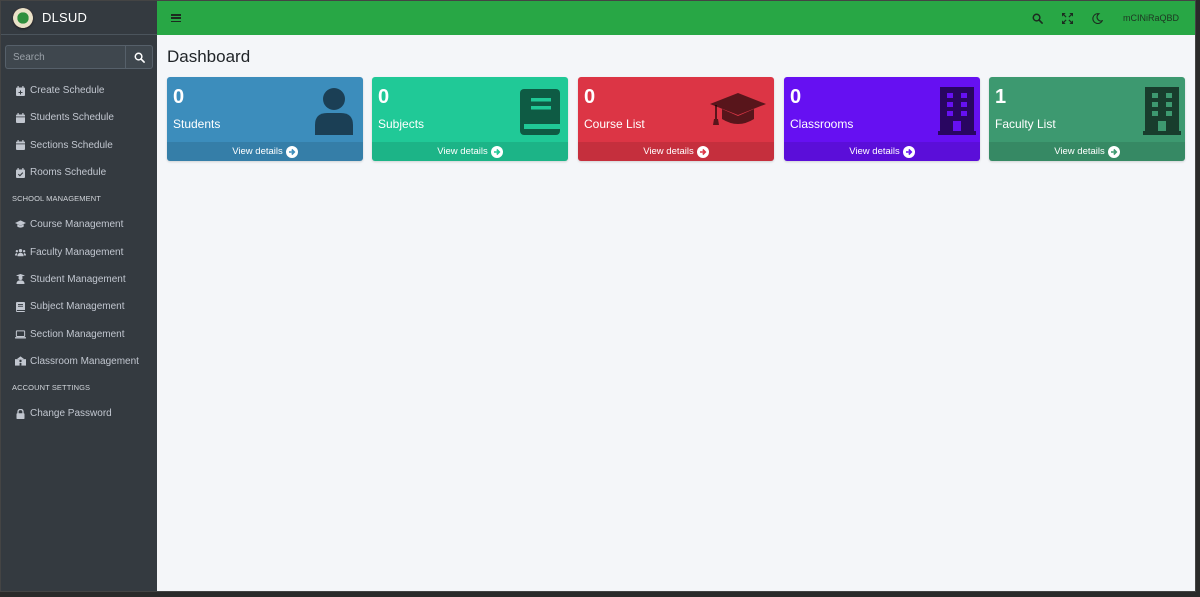 The height and width of the screenshot is (597, 1200). I want to click on sidebar-item-label: Subject Management, so click(77, 307).